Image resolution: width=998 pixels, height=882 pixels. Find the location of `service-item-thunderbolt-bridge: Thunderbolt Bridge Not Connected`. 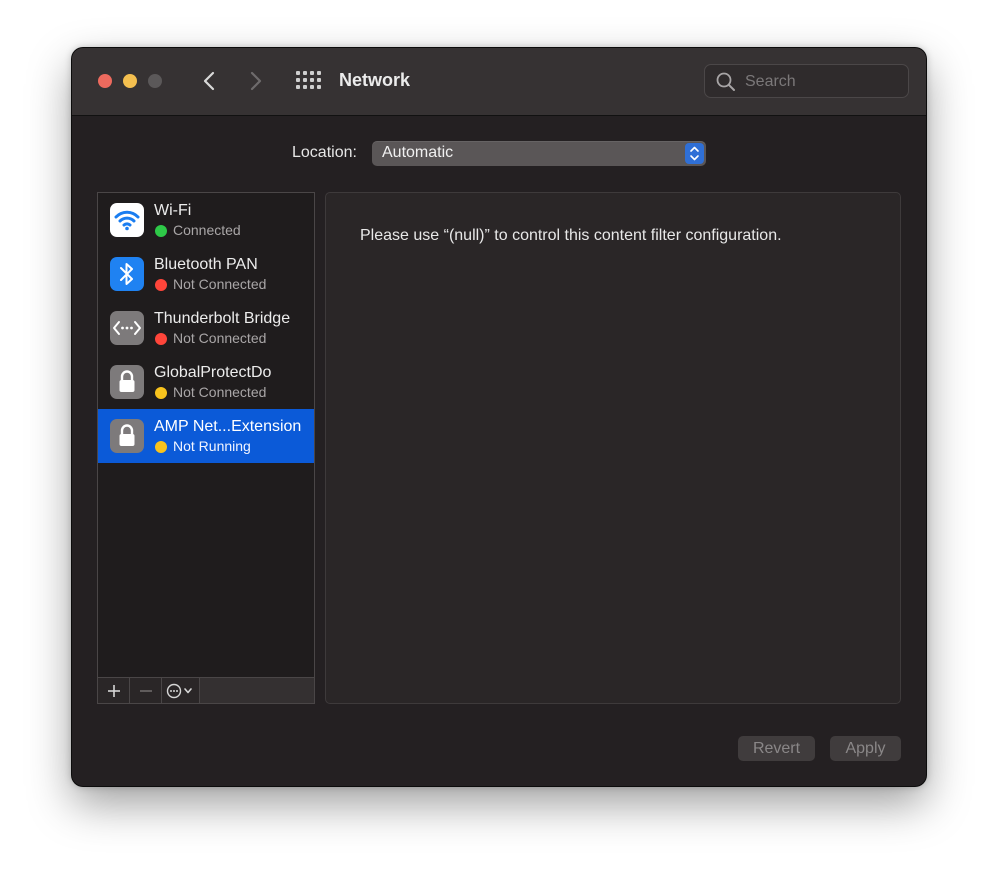

service-item-thunderbolt-bridge: Thunderbolt Bridge Not Connected is located at coordinates (206, 328).